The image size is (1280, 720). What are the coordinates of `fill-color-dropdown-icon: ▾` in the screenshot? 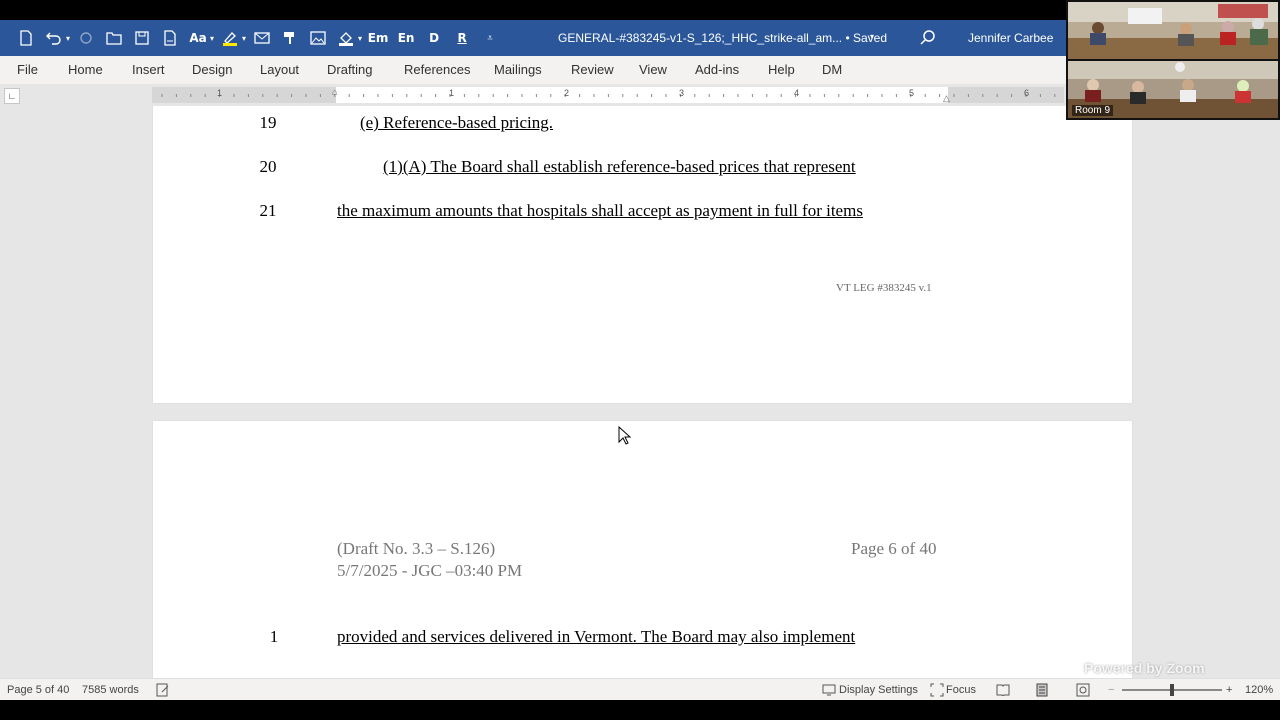 It's located at (360, 38).